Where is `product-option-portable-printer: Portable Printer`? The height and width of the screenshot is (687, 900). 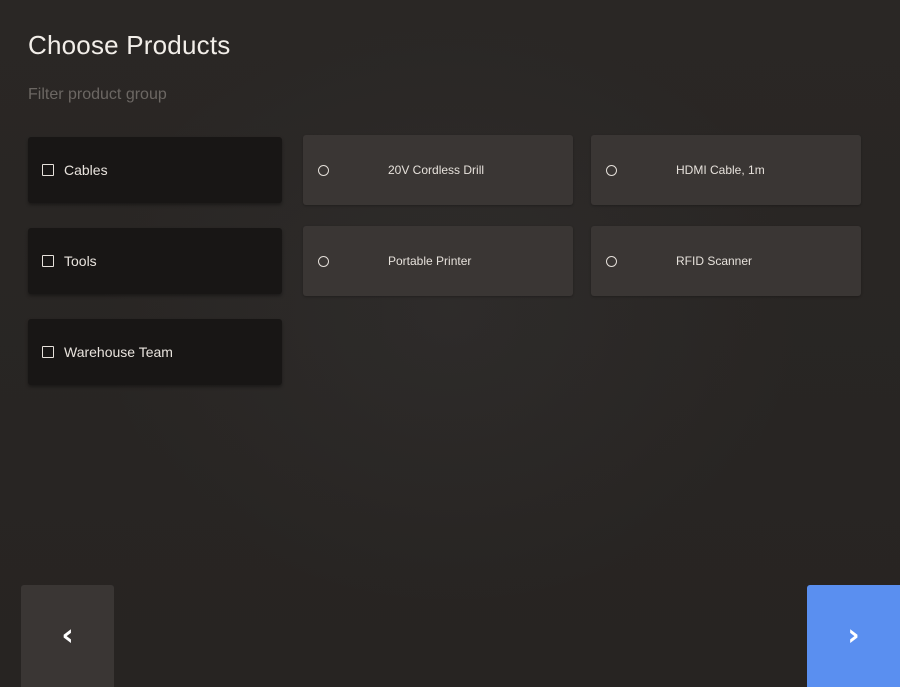 product-option-portable-printer: Portable Printer is located at coordinates (438, 261).